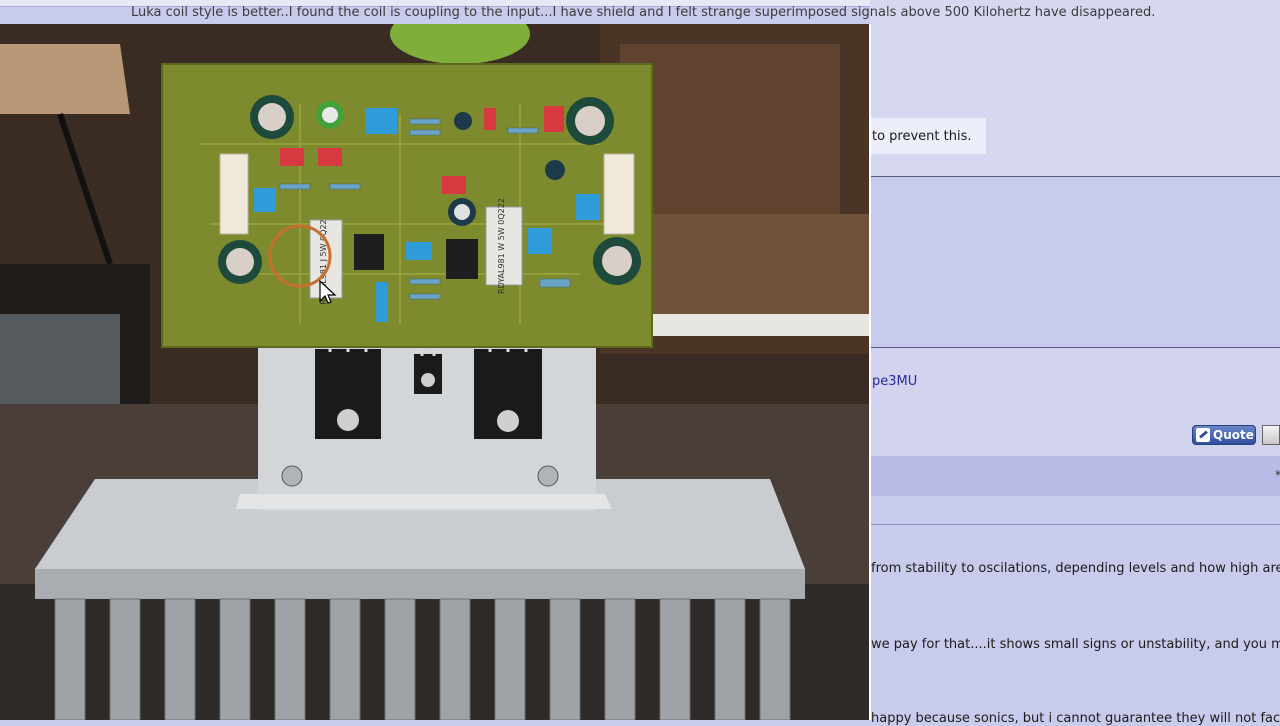  I want to click on quote-button-label: Quote, so click(1233, 435).